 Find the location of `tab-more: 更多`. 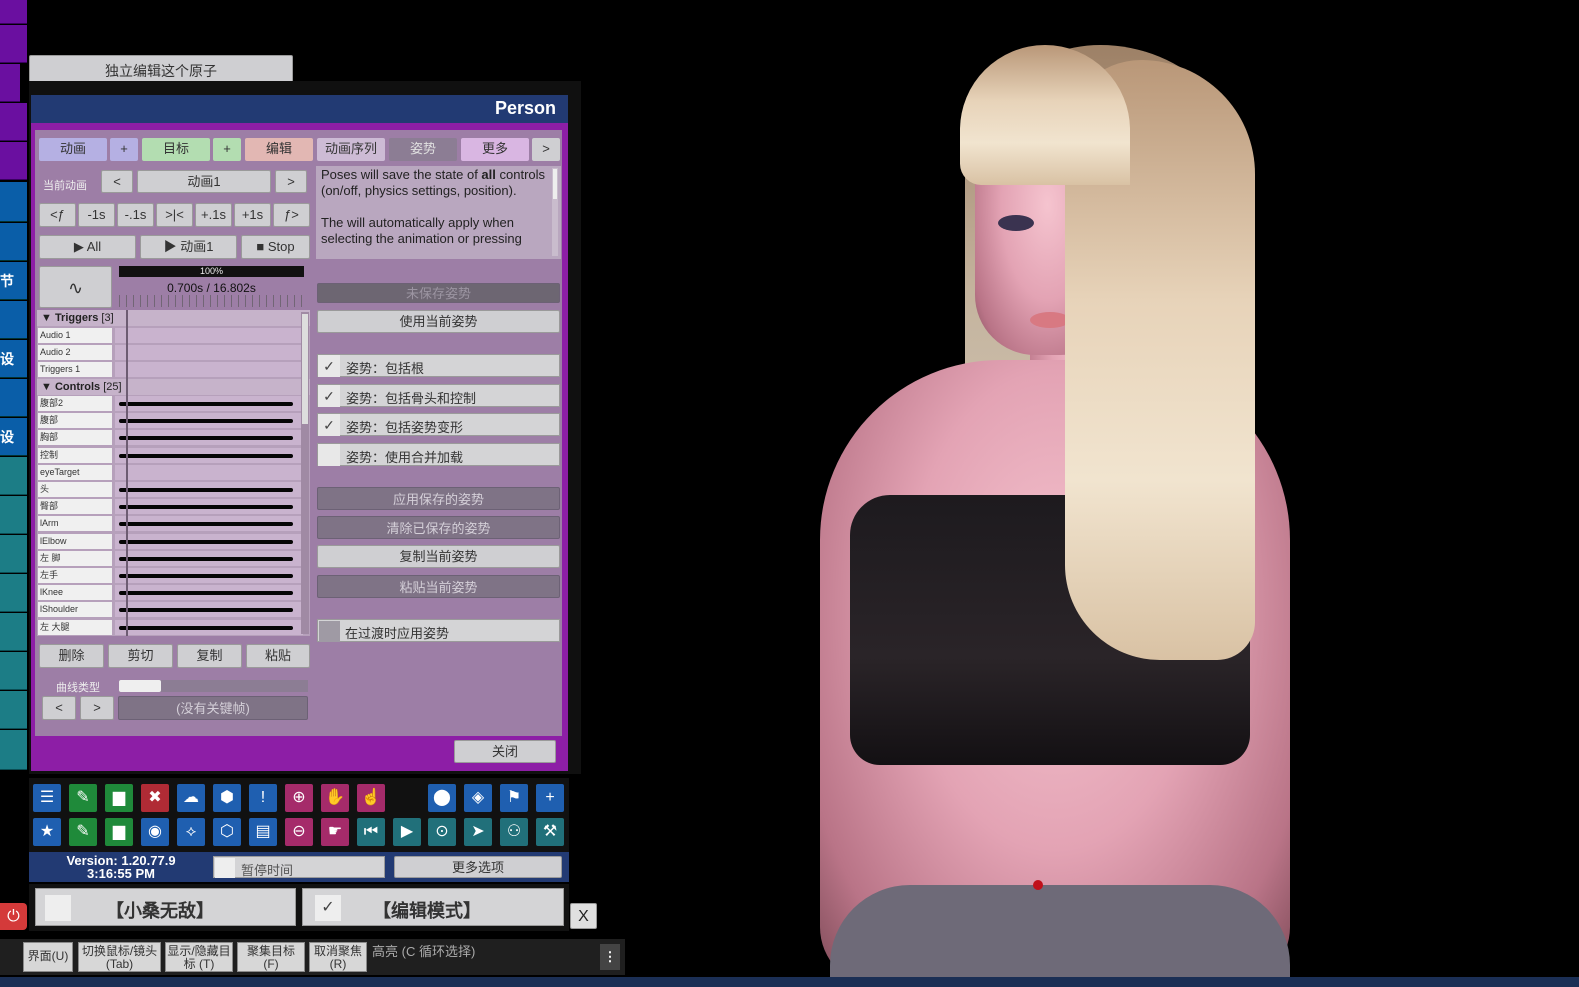

tab-more: 更多 is located at coordinates (495, 149).